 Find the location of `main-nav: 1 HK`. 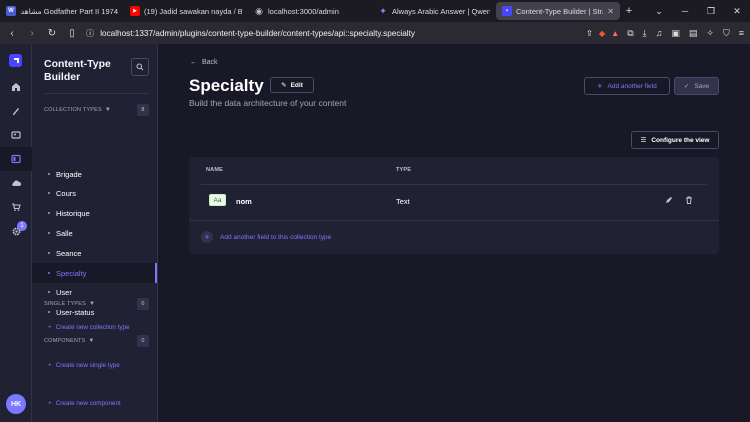

main-nav: 1 HK is located at coordinates (16, 233).